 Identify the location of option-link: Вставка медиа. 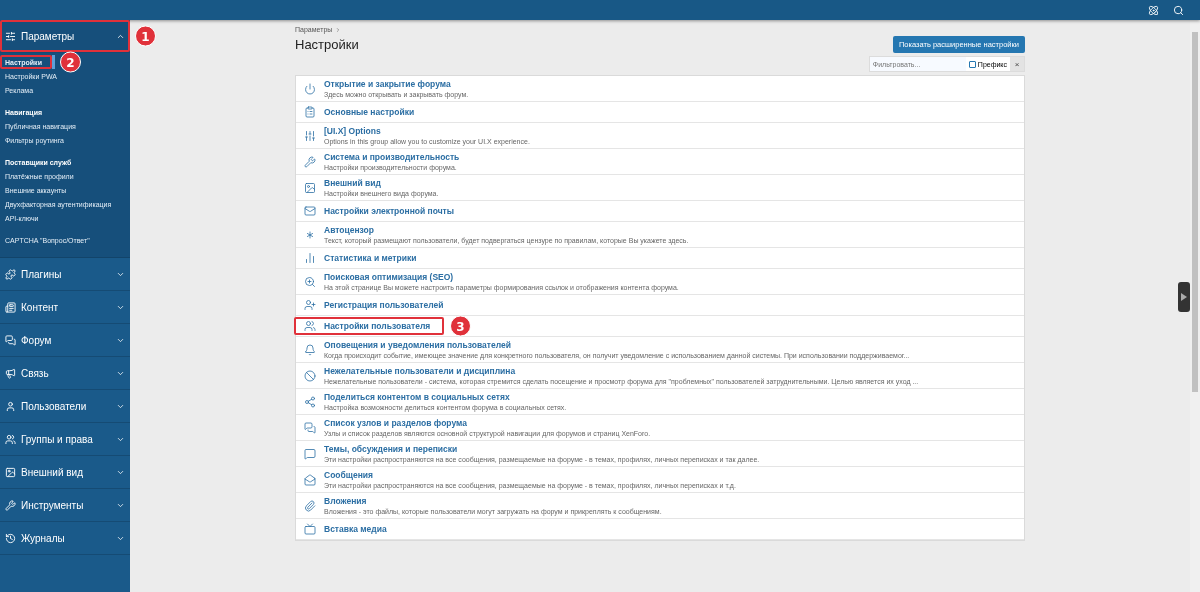
(355, 529).